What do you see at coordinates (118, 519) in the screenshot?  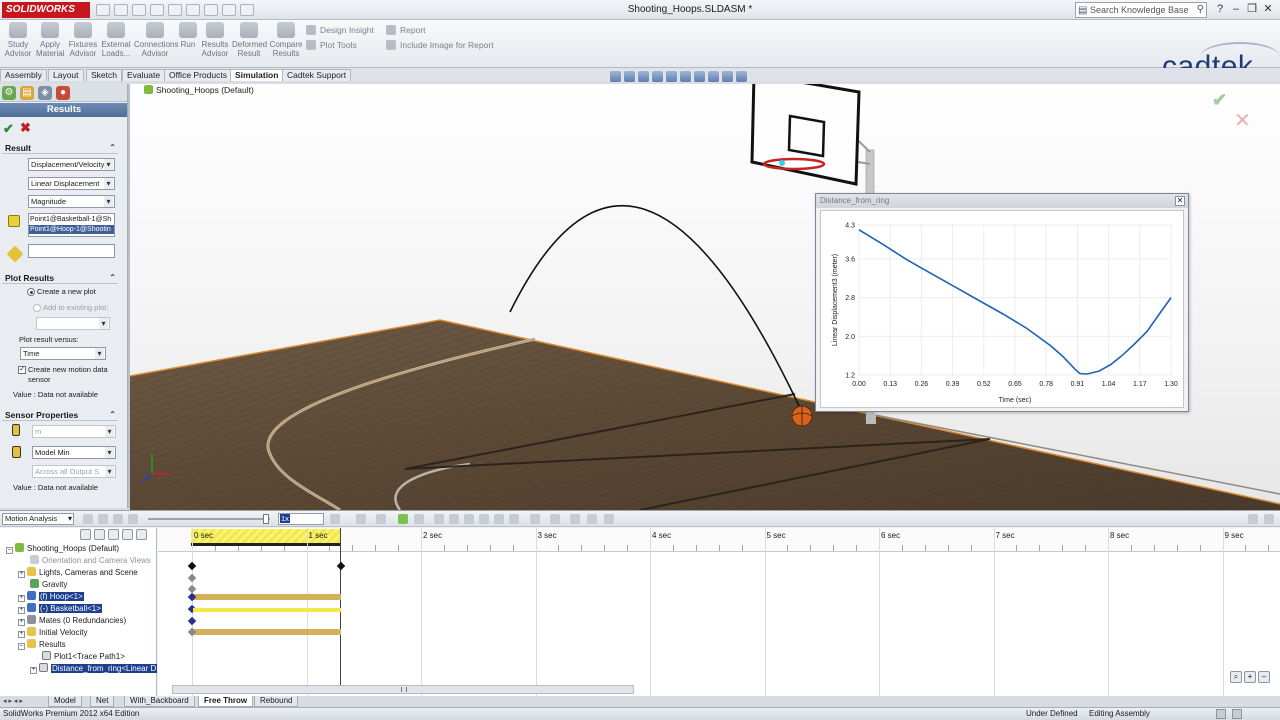 I see `play-icon` at bounding box center [118, 519].